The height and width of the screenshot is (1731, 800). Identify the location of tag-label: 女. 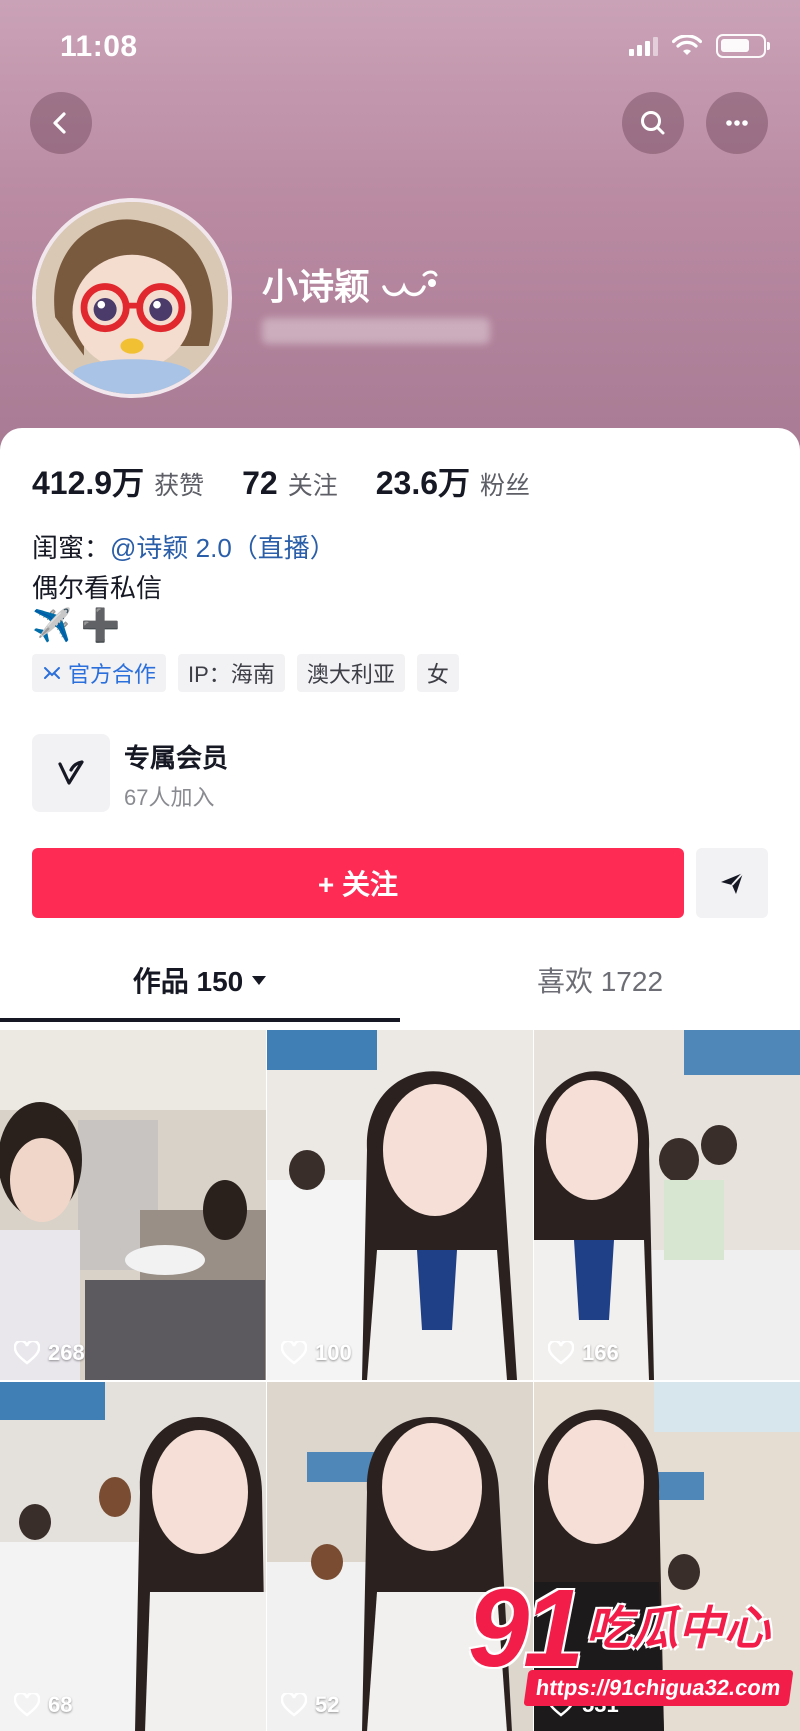
(437, 674).